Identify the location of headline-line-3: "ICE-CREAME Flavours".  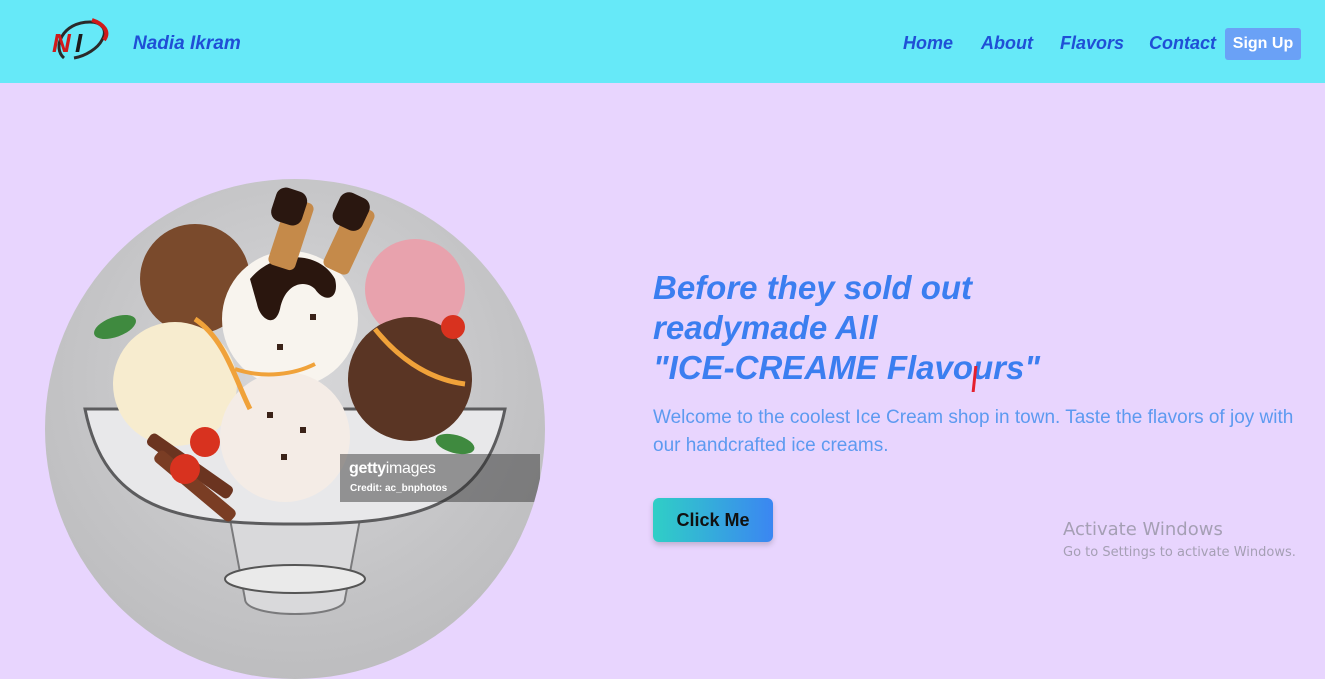
(847, 367).